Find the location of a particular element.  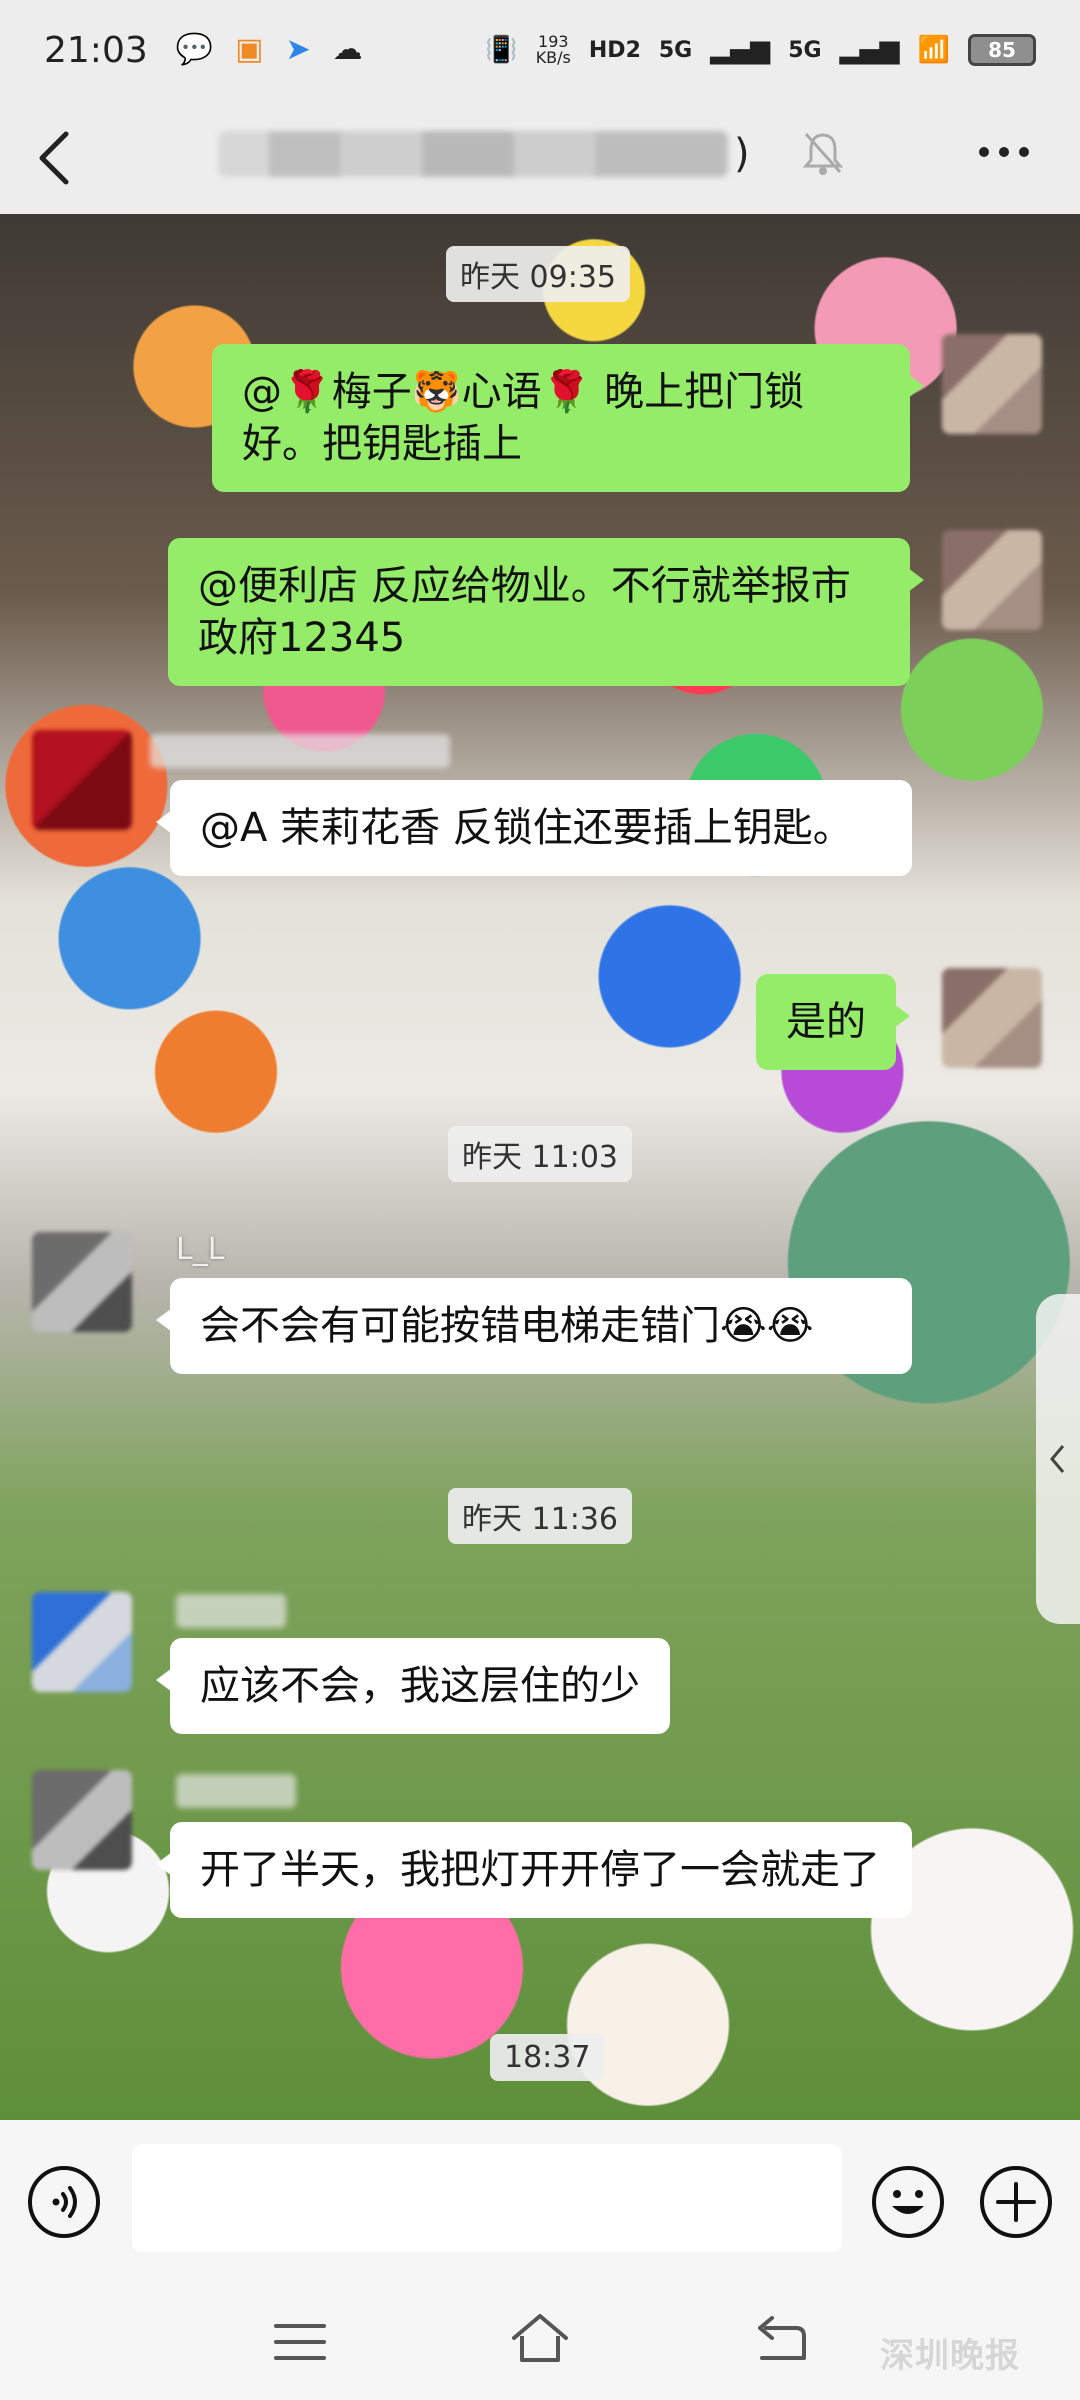

chat-title: ) is located at coordinates (488, 154).